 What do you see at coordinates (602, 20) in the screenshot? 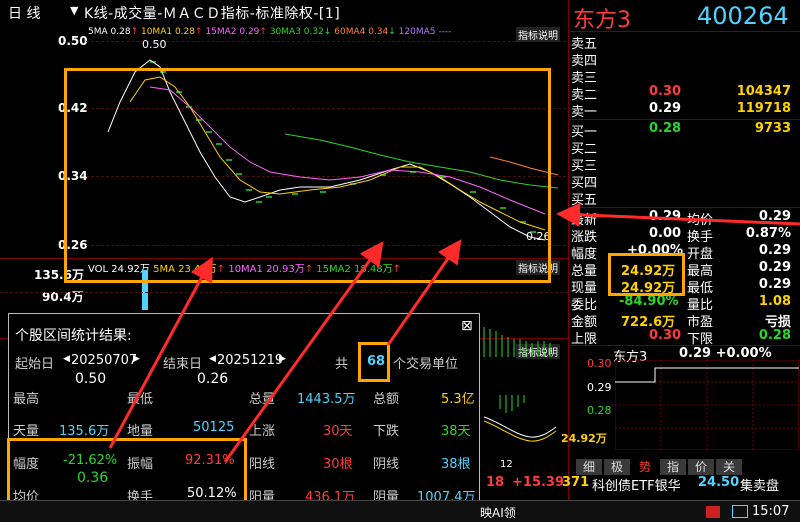
I see `stock-name: 东方3` at bounding box center [602, 20].